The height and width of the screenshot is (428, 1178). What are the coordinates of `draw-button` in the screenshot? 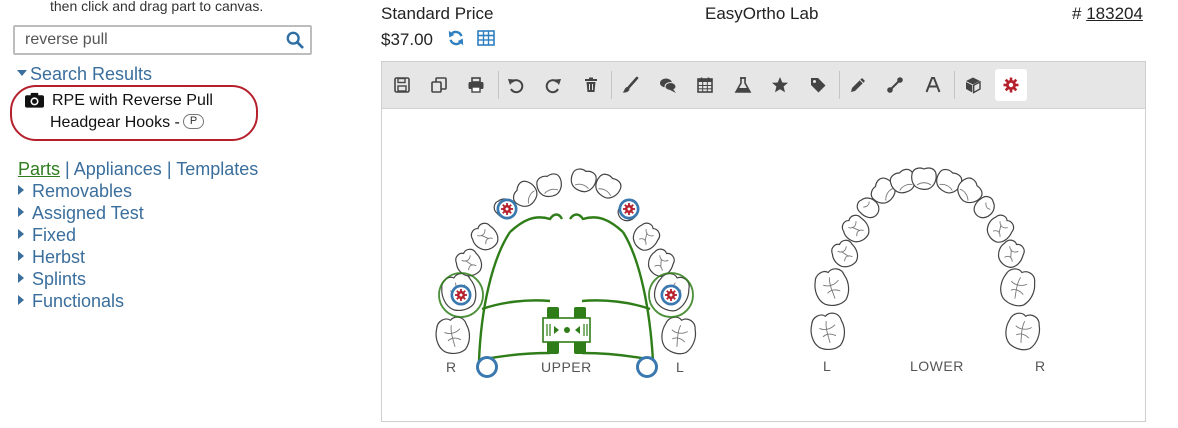 It's located at (858, 85).